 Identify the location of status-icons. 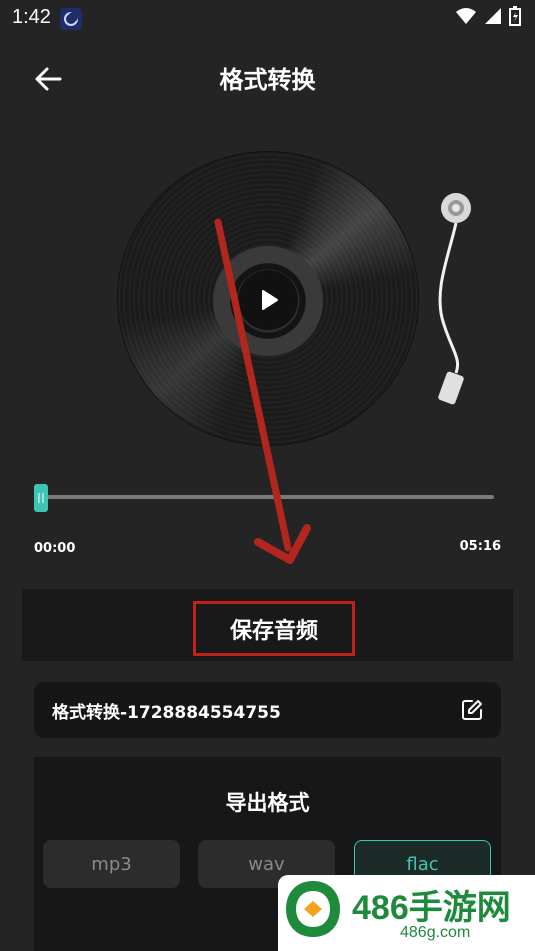
(488, 16).